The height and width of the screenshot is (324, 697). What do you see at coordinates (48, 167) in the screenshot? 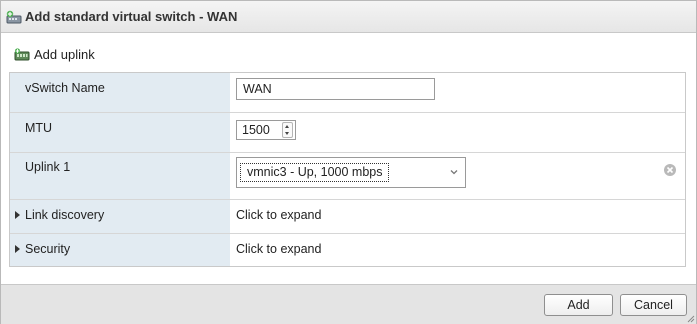
I see `uplink-1-label: Uplink 1` at bounding box center [48, 167].